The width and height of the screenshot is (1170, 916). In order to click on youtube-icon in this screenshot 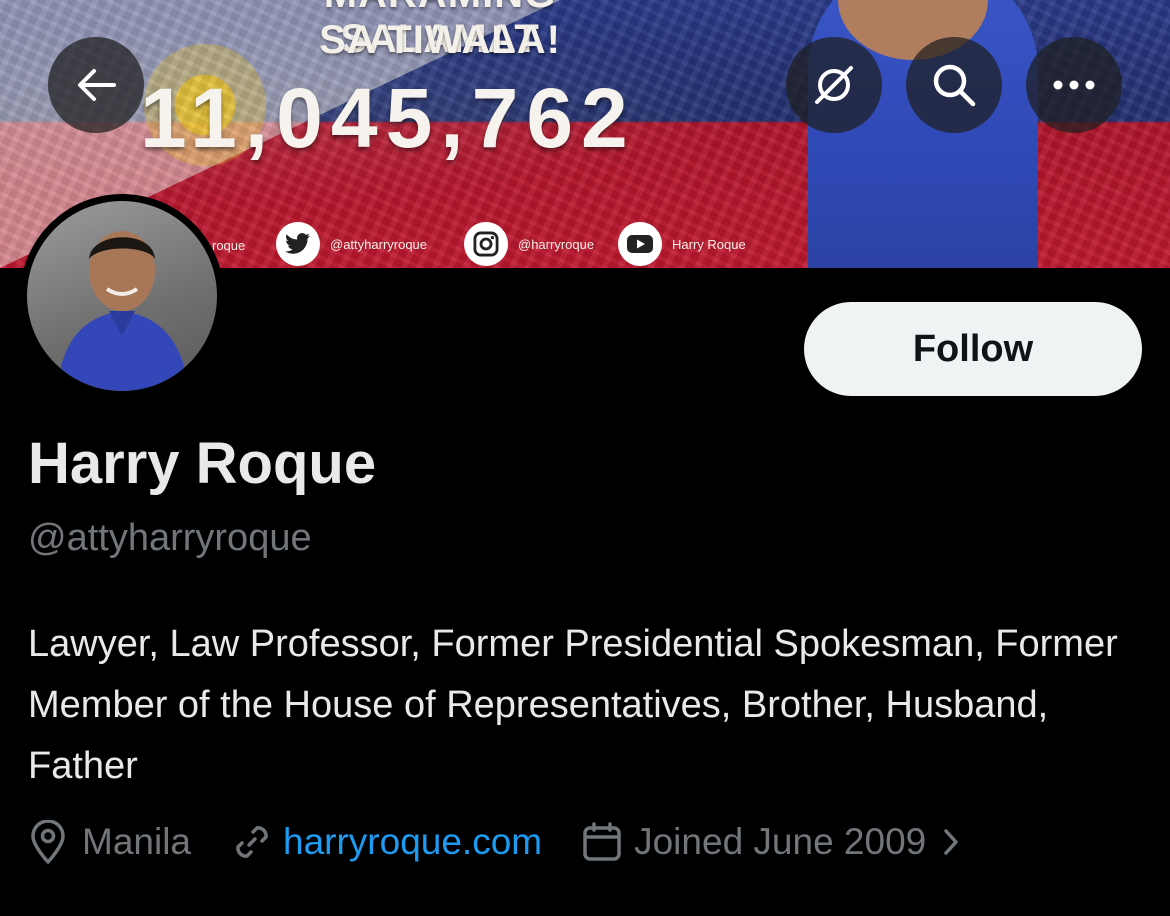, I will do `click(640, 244)`.